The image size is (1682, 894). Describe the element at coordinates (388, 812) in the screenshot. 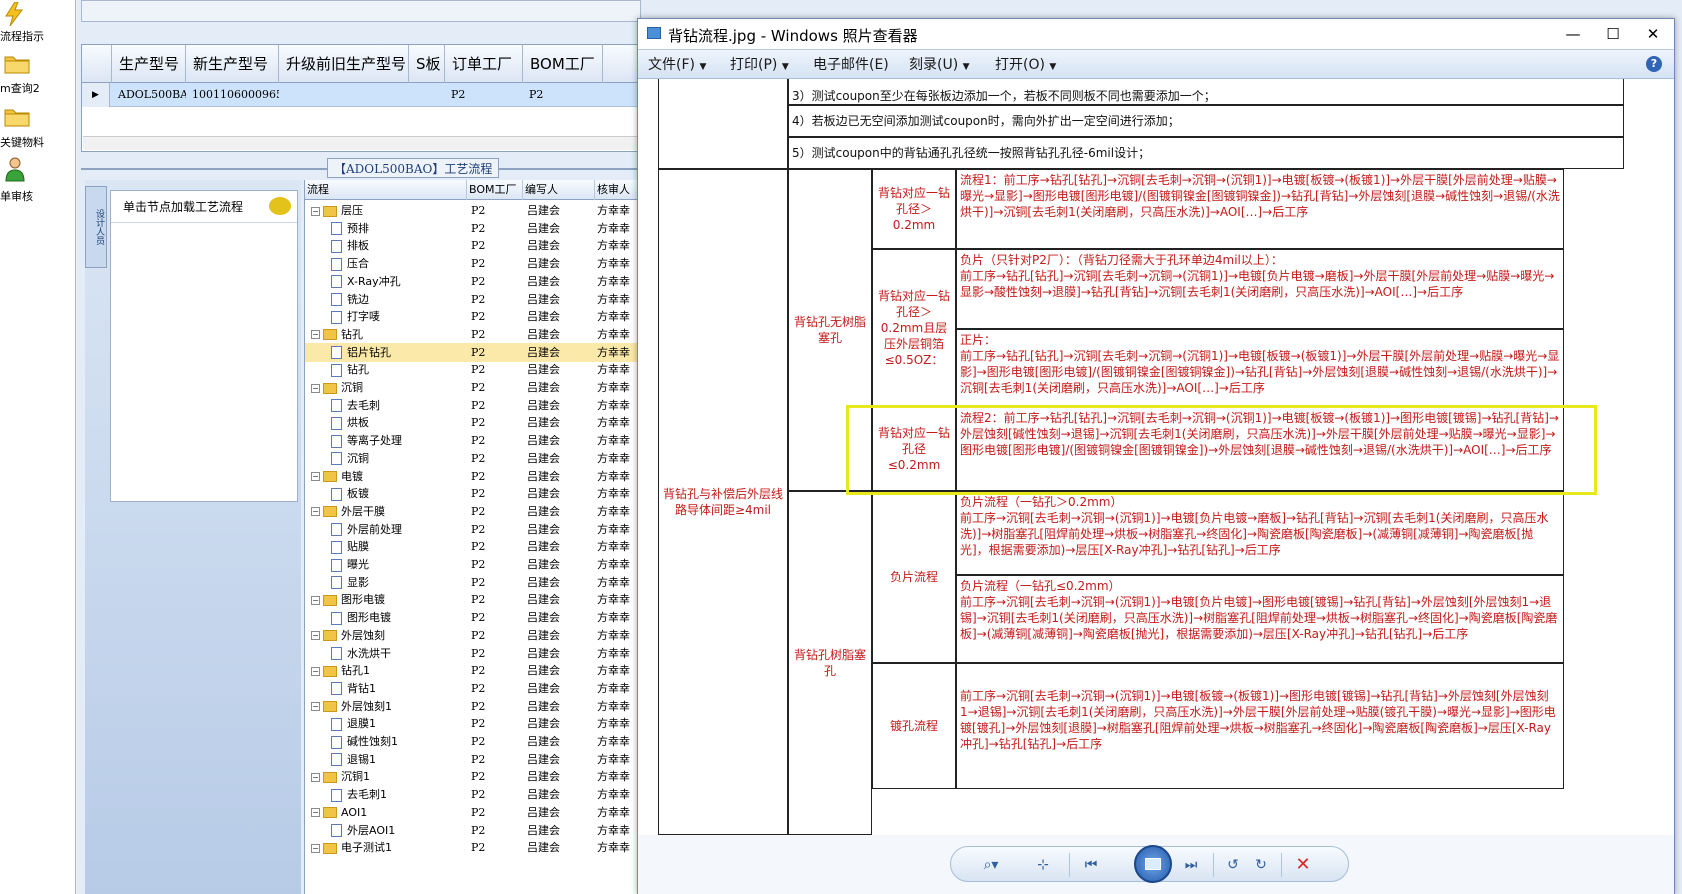

I see `tree-node: − AOI1` at that location.